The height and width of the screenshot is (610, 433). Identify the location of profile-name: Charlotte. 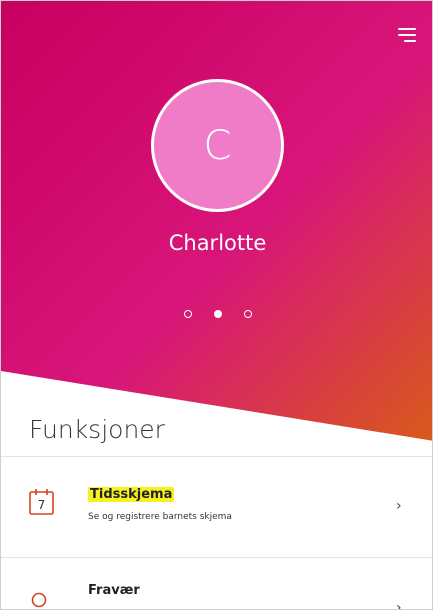
(217, 243).